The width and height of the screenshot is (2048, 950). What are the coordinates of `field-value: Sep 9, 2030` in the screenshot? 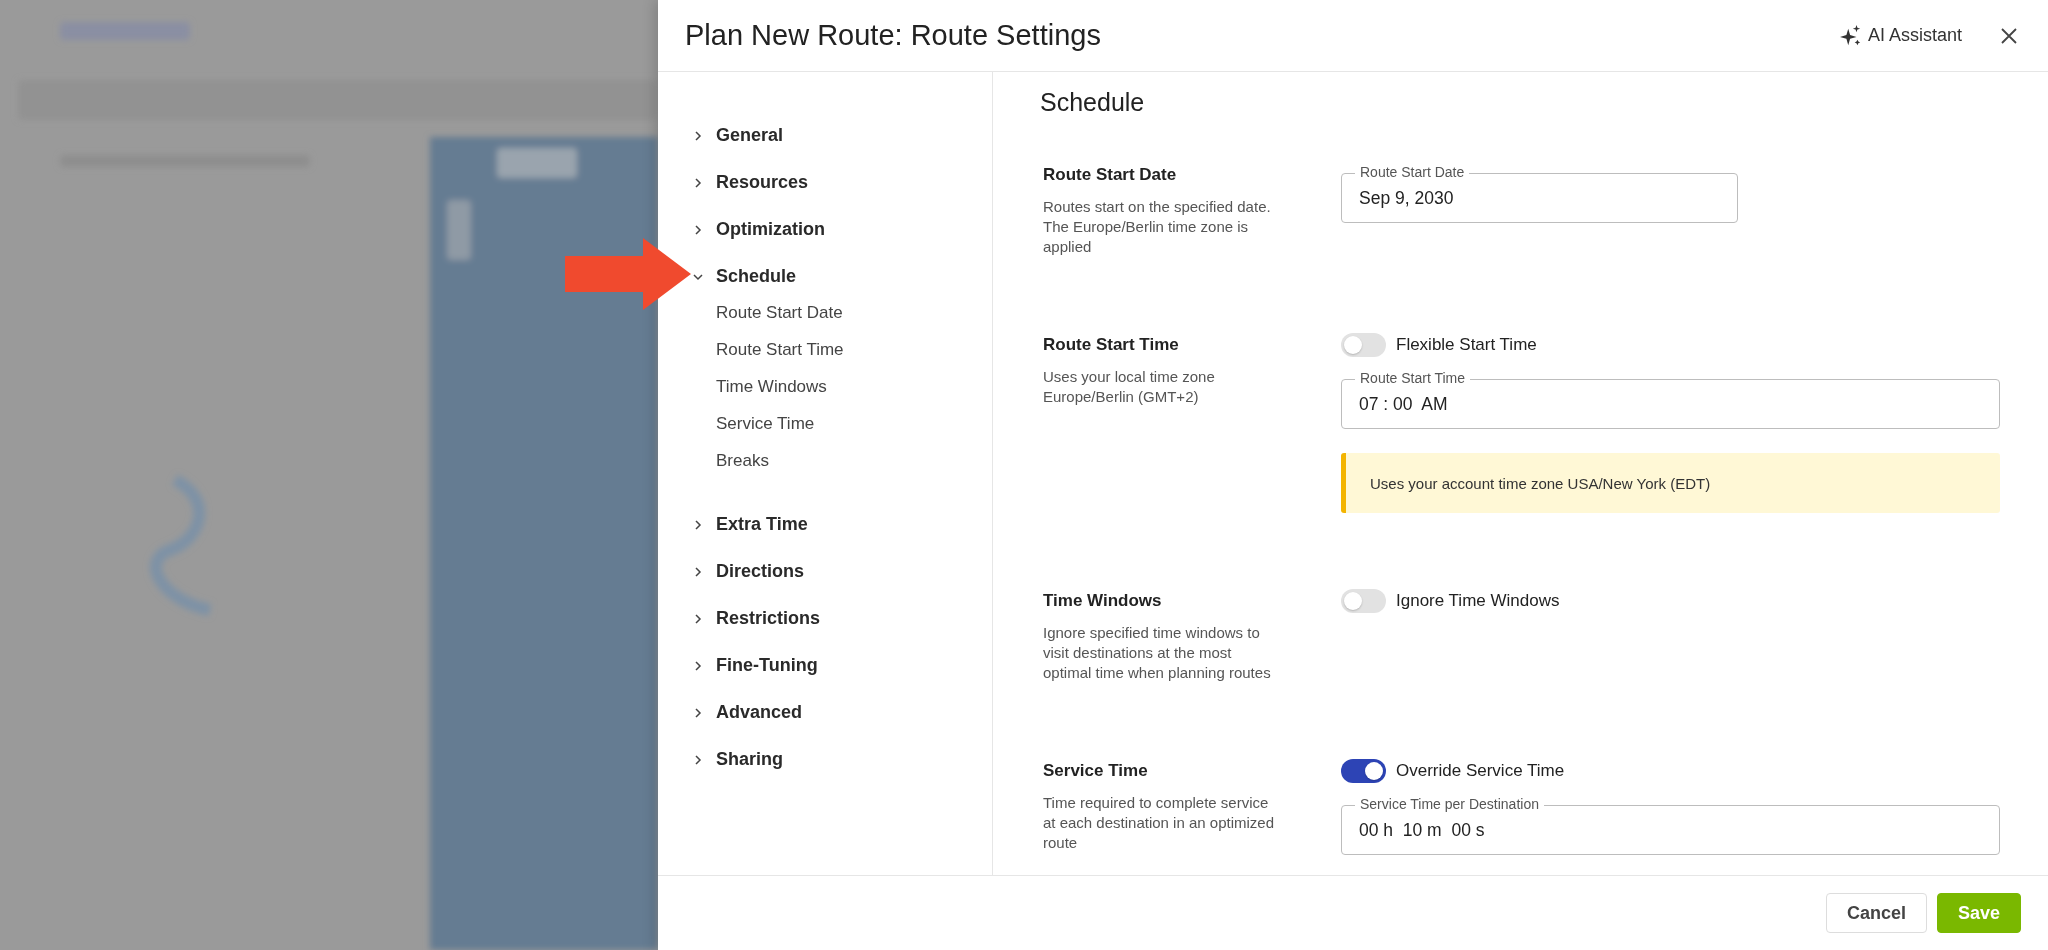 It's located at (1406, 198).